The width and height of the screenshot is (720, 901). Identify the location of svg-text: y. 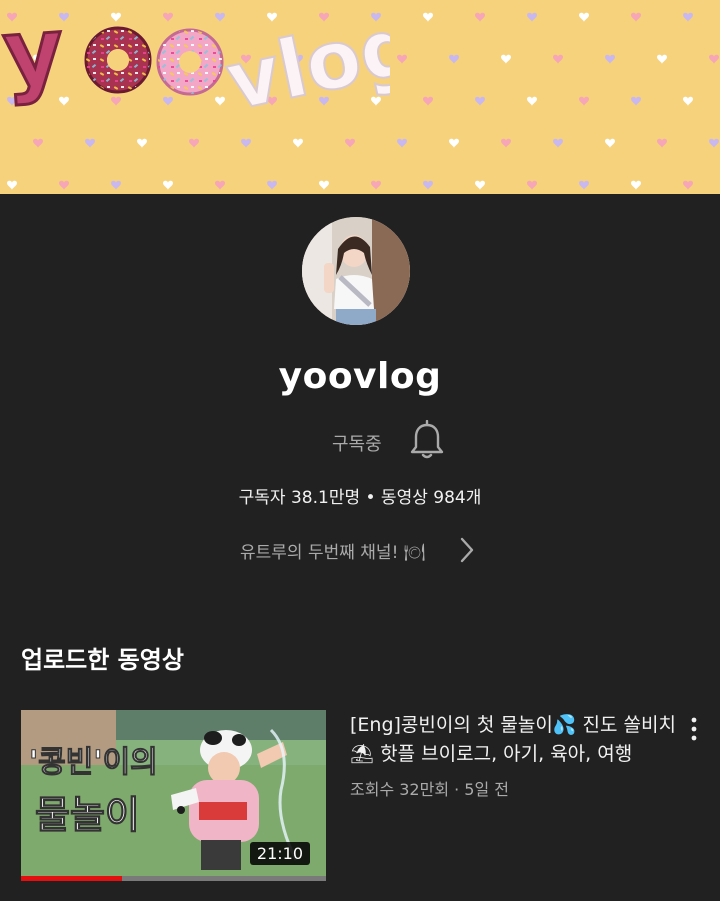
(33, 54).